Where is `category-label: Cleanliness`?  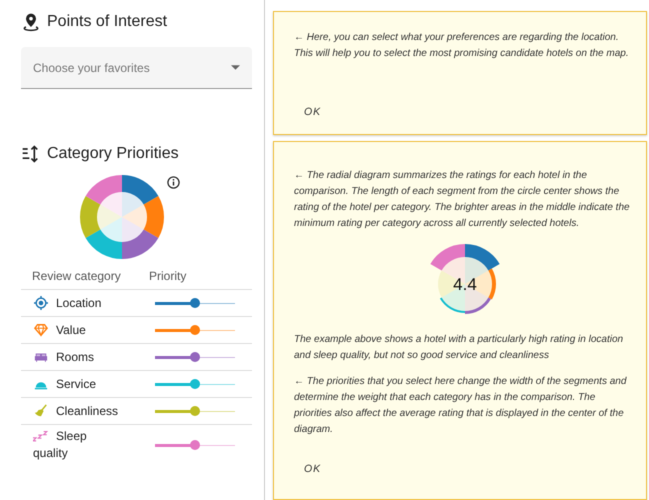 category-label: Cleanliness is located at coordinates (87, 411).